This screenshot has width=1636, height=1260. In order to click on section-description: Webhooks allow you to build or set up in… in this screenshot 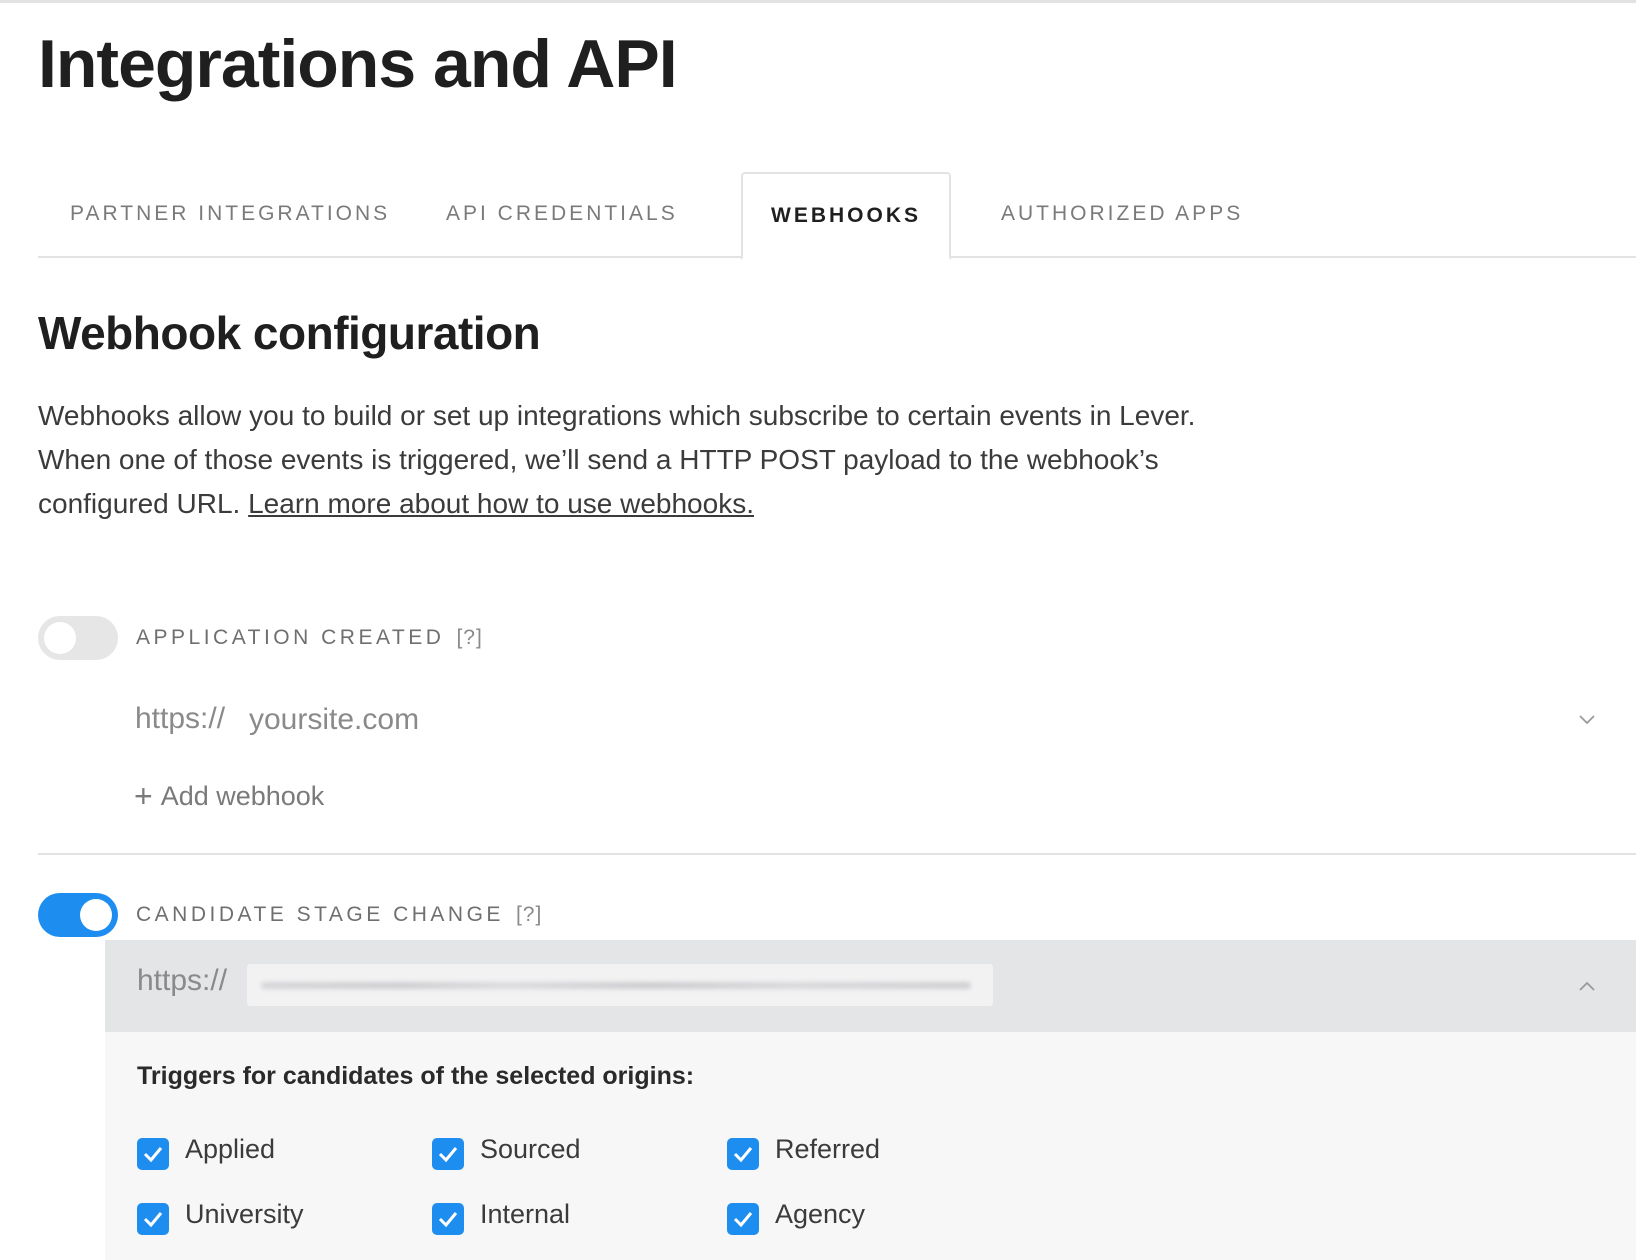, I will do `click(638, 460)`.